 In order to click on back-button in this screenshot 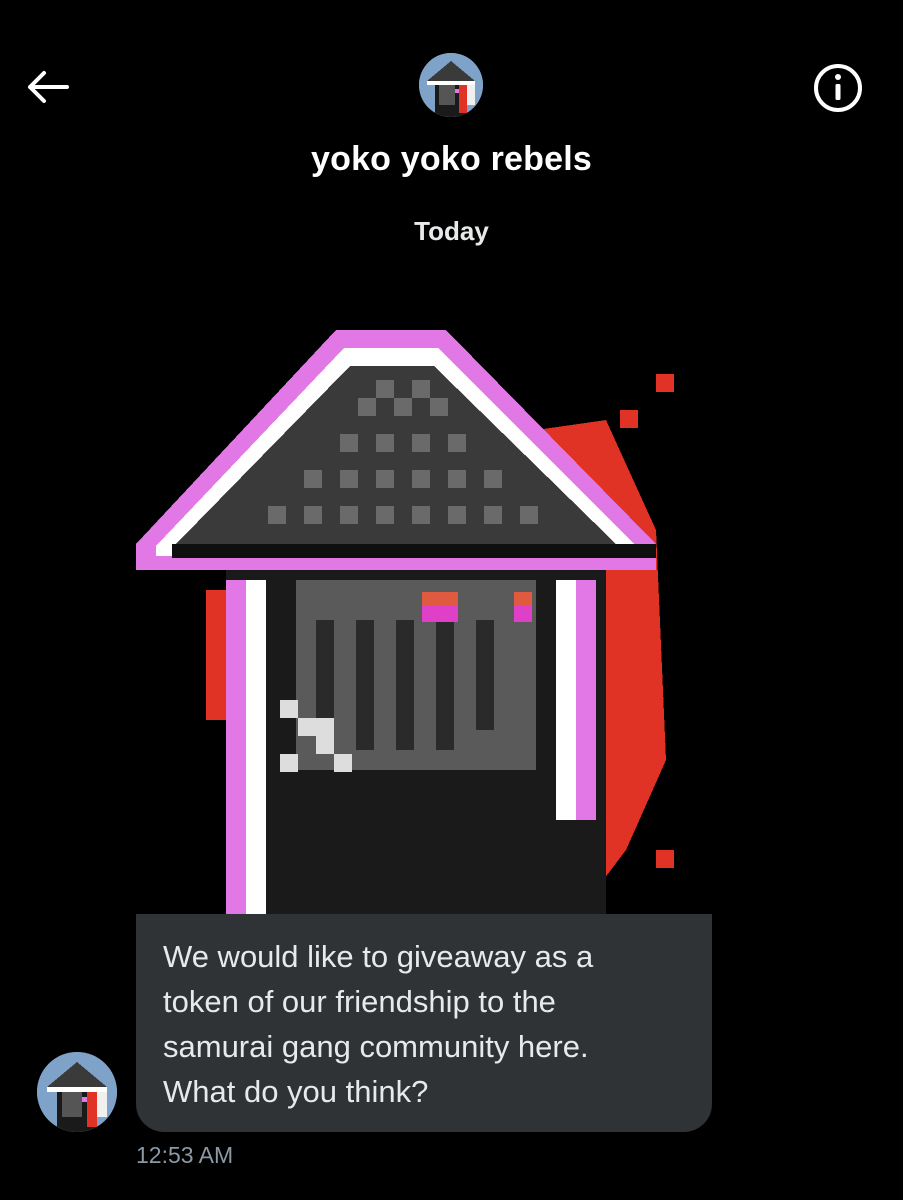, I will do `click(47, 87)`.